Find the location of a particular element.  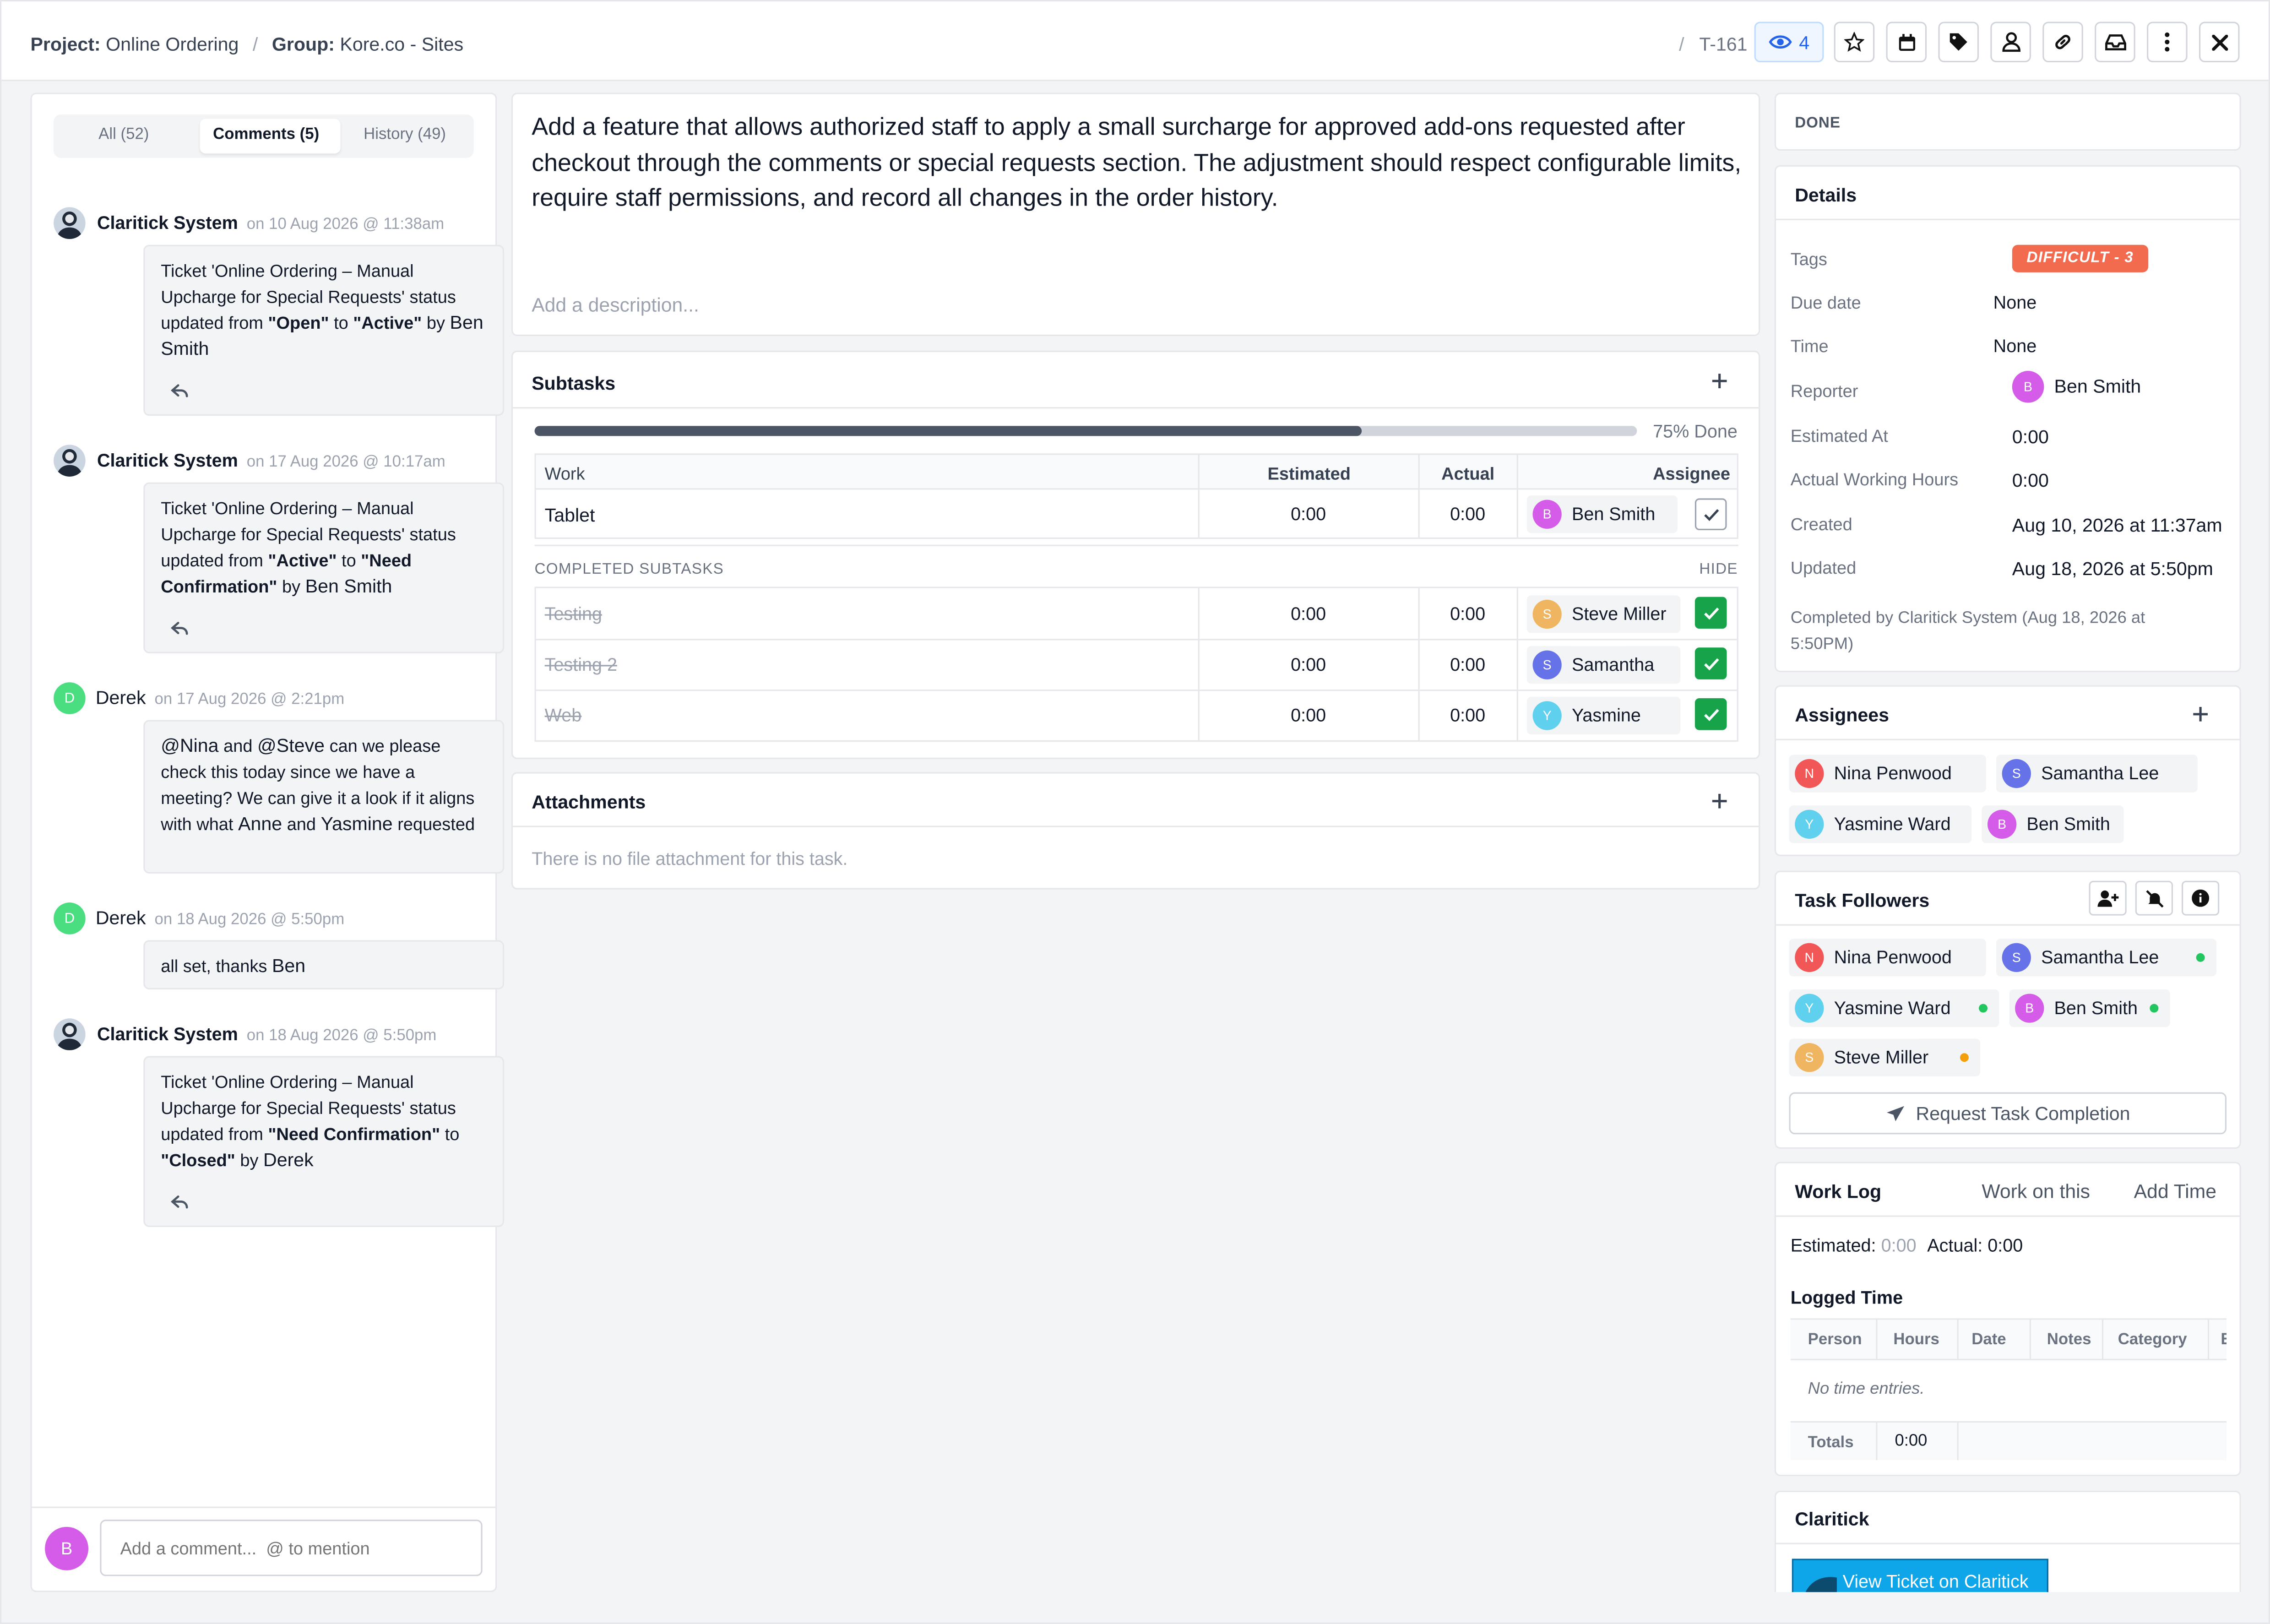

assignee-chip: B Ben Smith is located at coordinates (2053, 824).